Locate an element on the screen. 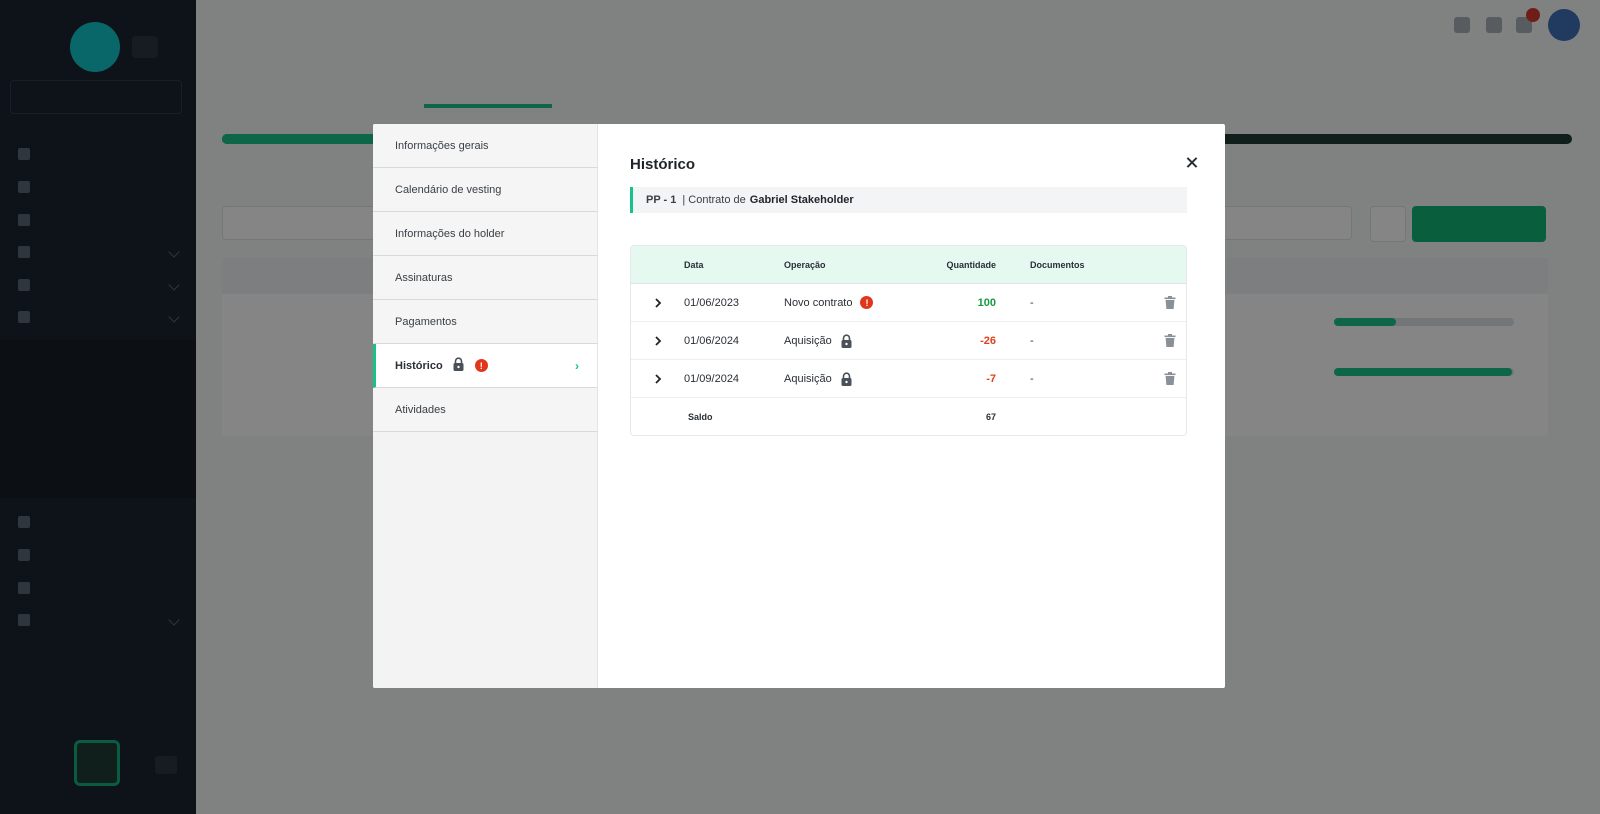  column-operation: Operação is located at coordinates (805, 264).